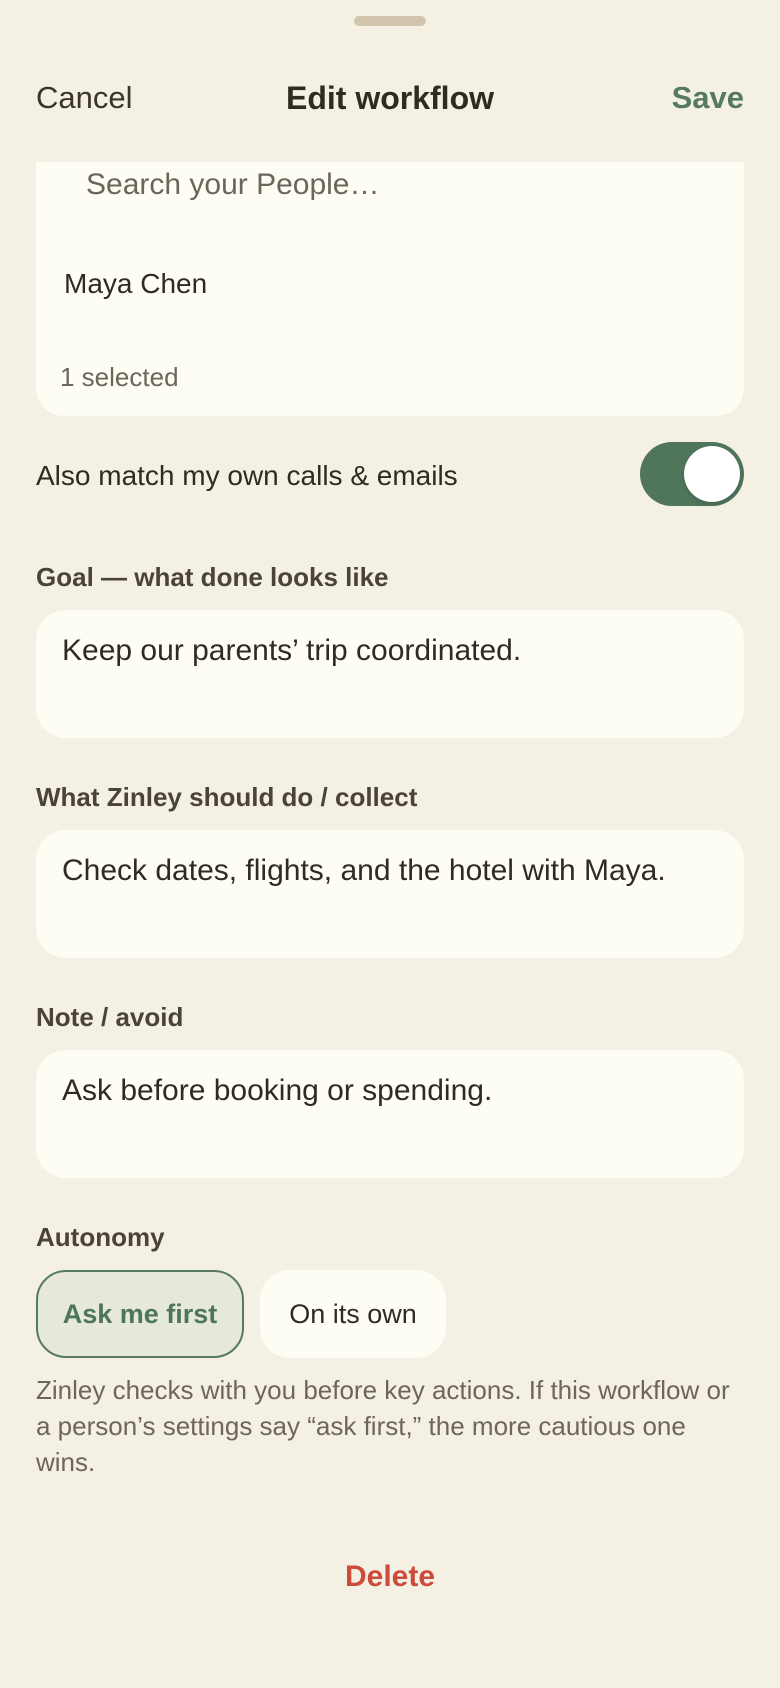  Describe the element at coordinates (135, 284) in the screenshot. I see `selected-person-item: Maya Chen` at that location.